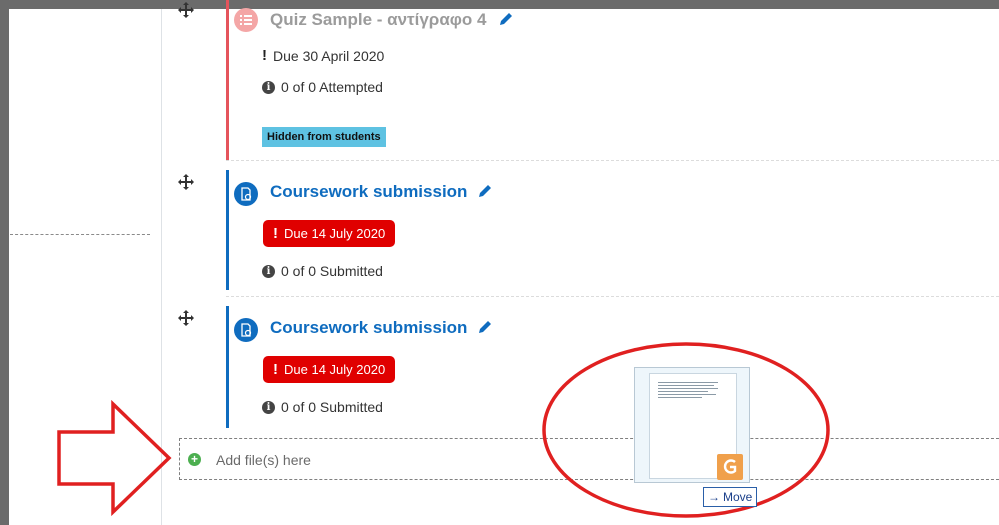 The height and width of the screenshot is (525, 999). I want to click on arrow-right-icon: →, so click(714, 497).